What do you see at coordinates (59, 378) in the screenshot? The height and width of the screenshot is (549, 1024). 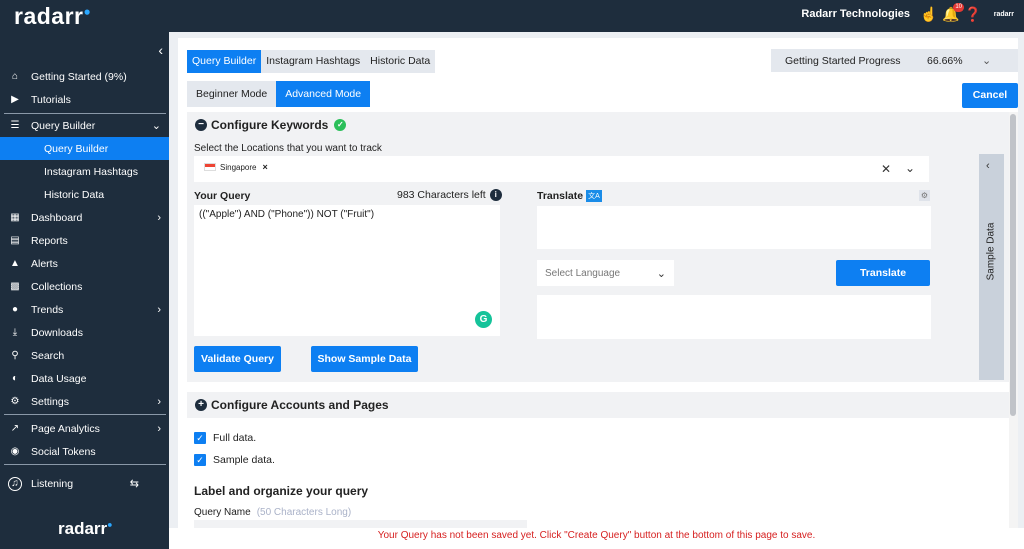 I see `sidebar-item-label: Data Usage` at bounding box center [59, 378].